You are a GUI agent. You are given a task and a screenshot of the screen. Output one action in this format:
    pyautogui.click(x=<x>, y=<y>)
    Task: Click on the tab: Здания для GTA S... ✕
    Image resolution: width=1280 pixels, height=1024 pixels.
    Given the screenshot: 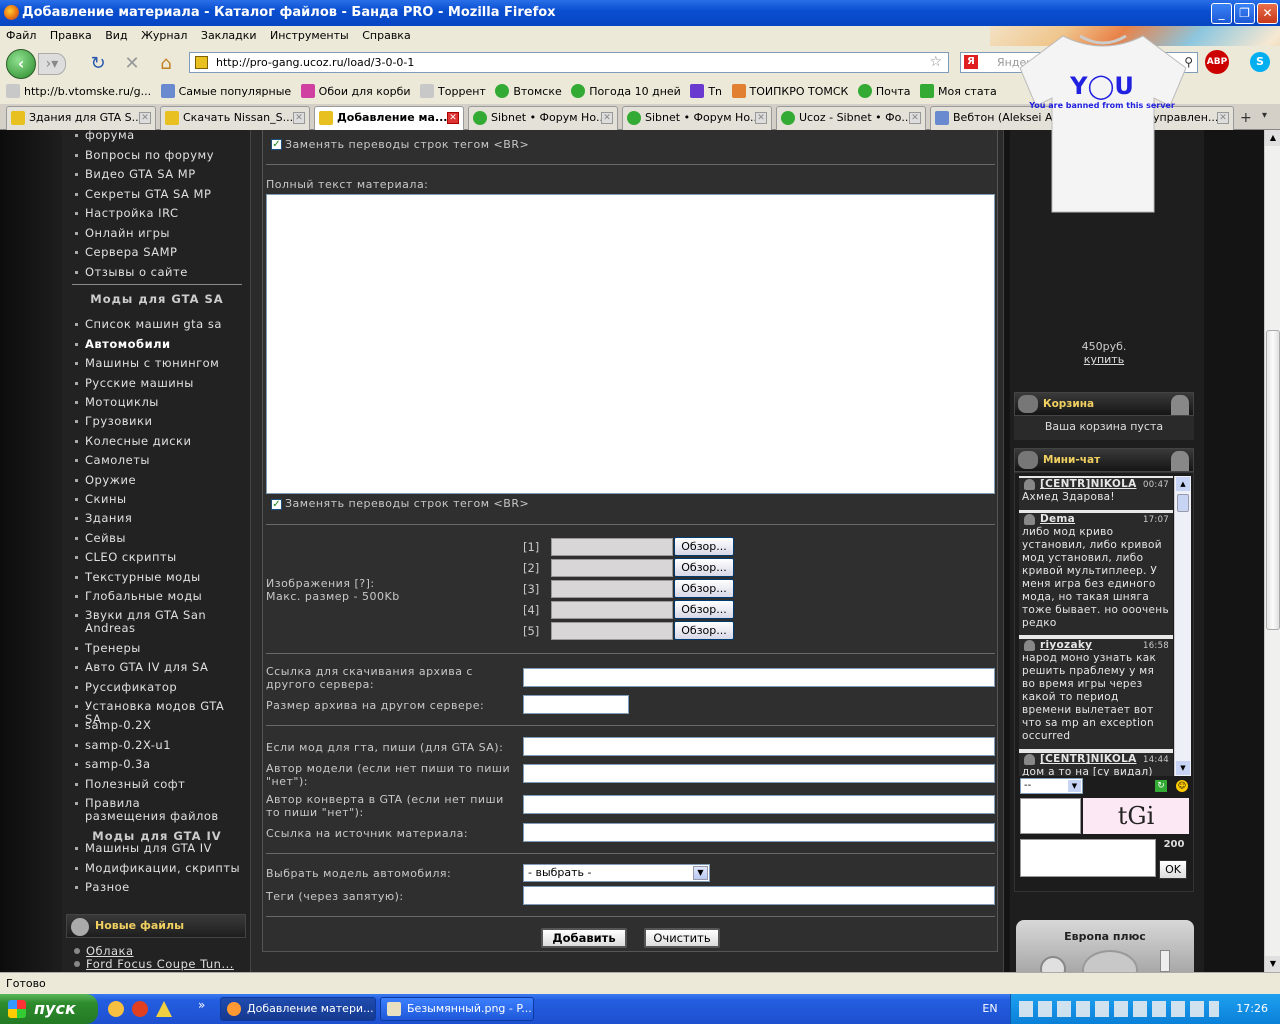 What is the action you would take?
    pyautogui.click(x=81, y=118)
    